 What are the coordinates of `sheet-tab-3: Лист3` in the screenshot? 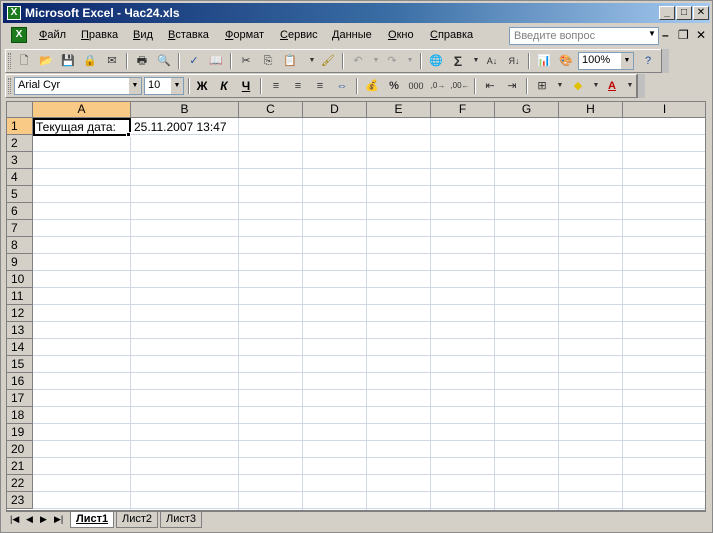 It's located at (181, 520).